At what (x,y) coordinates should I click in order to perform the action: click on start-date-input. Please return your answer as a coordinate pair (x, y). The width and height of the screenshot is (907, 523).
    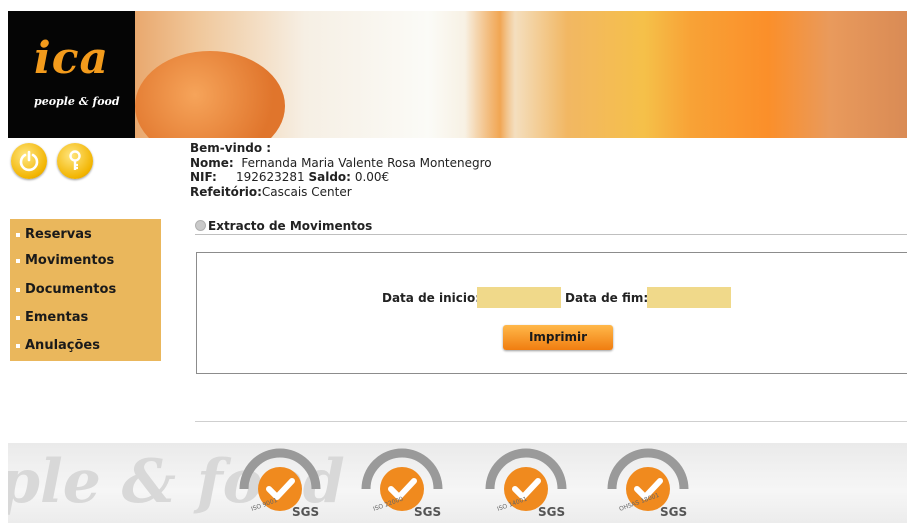
    Looking at the image, I should click on (519, 297).